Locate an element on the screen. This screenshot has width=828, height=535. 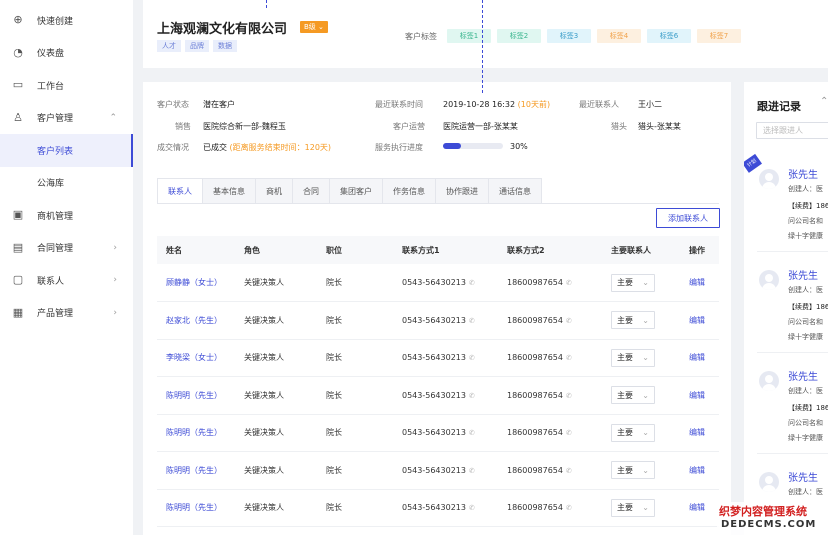
nav-dashboard: ◔ 仪表盘 is located at coordinates (66, 53).